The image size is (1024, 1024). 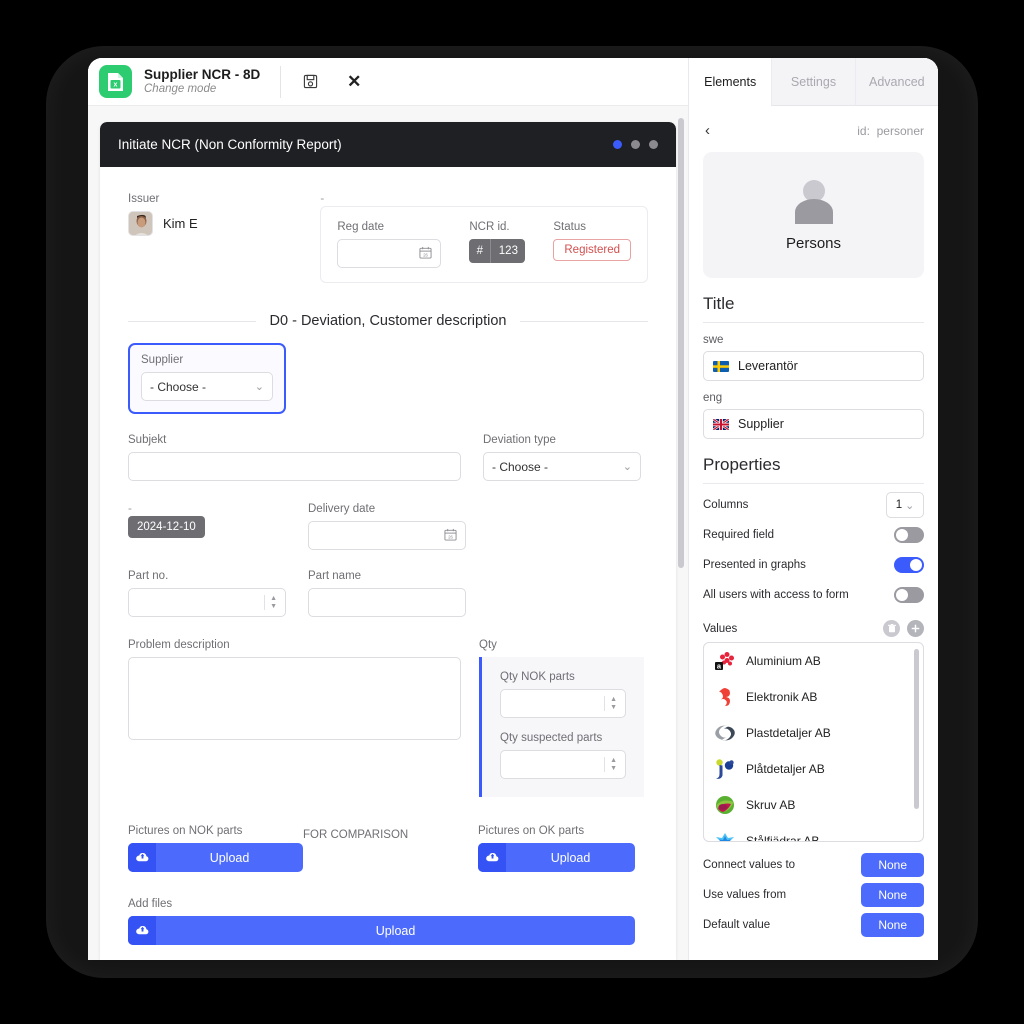 What do you see at coordinates (713, 398) in the screenshot?
I see `title-eng-label: eng` at bounding box center [713, 398].